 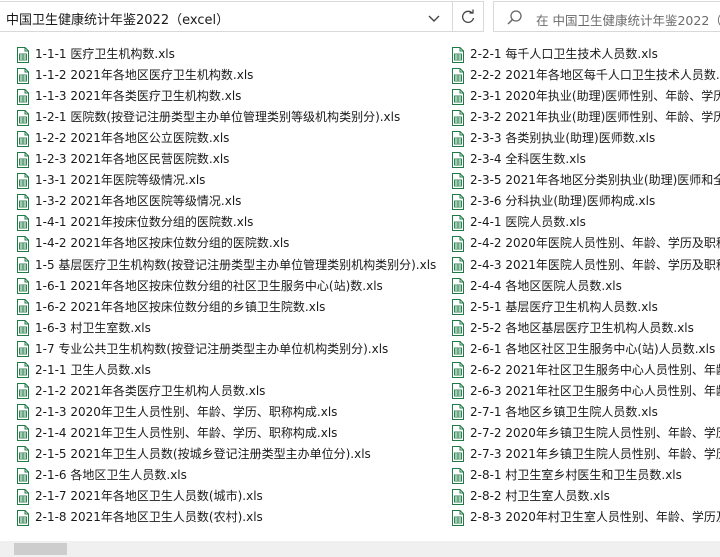 I want to click on search-icon, so click(x=515, y=18).